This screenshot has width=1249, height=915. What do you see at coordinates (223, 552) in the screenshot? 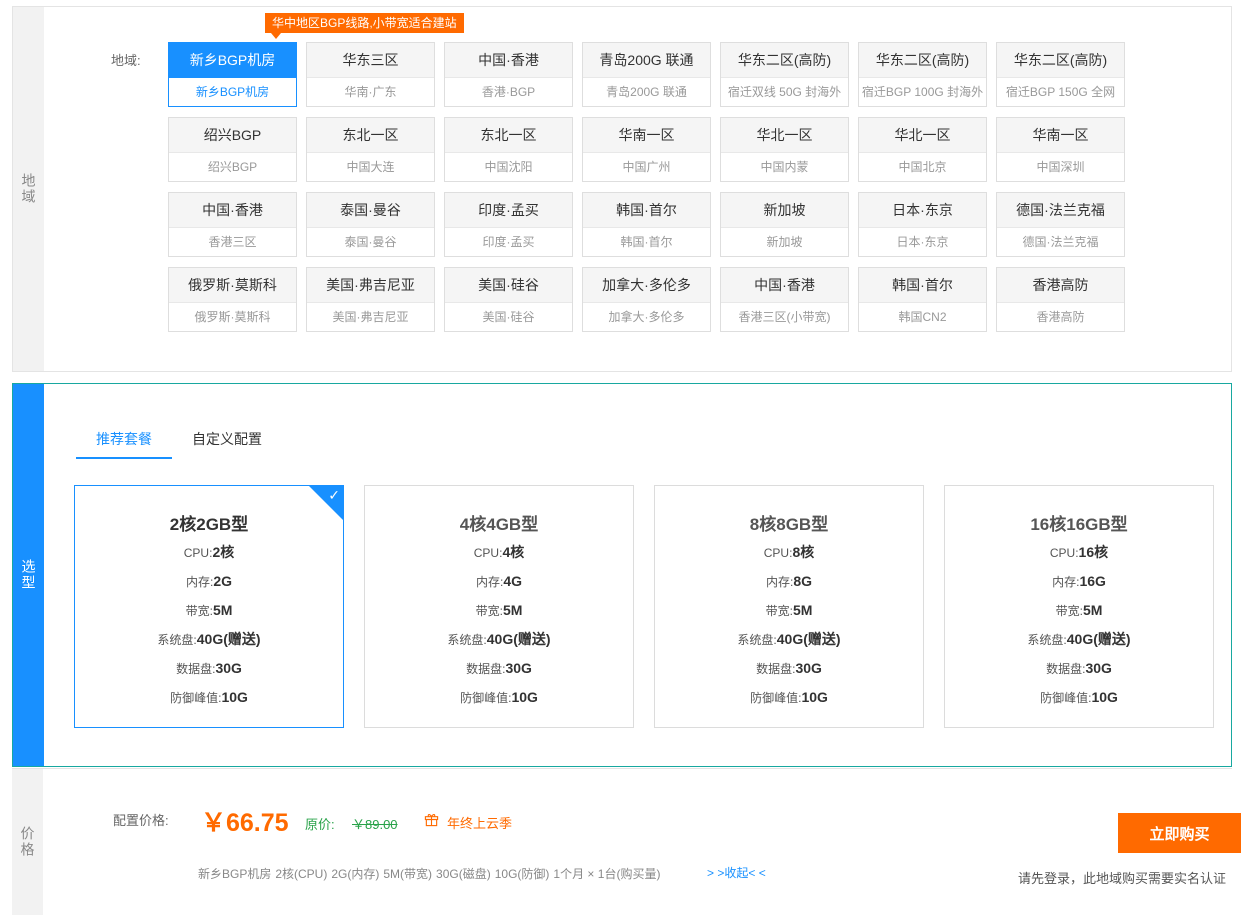
I see `spec-value: 2核` at bounding box center [223, 552].